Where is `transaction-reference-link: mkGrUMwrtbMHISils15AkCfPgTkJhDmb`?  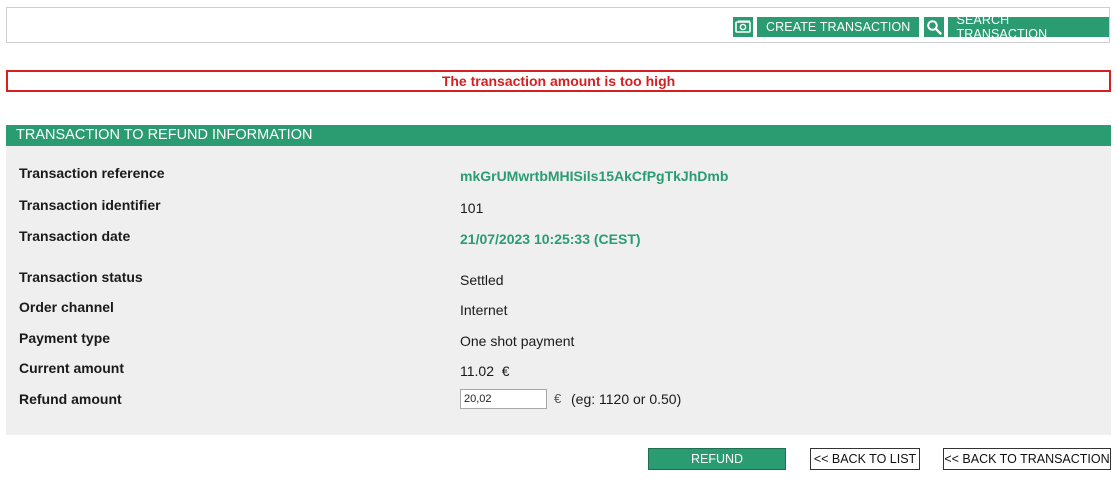
transaction-reference-link: mkGrUMwrtbMHISils15AkCfPgTkJhDmb is located at coordinates (594, 176).